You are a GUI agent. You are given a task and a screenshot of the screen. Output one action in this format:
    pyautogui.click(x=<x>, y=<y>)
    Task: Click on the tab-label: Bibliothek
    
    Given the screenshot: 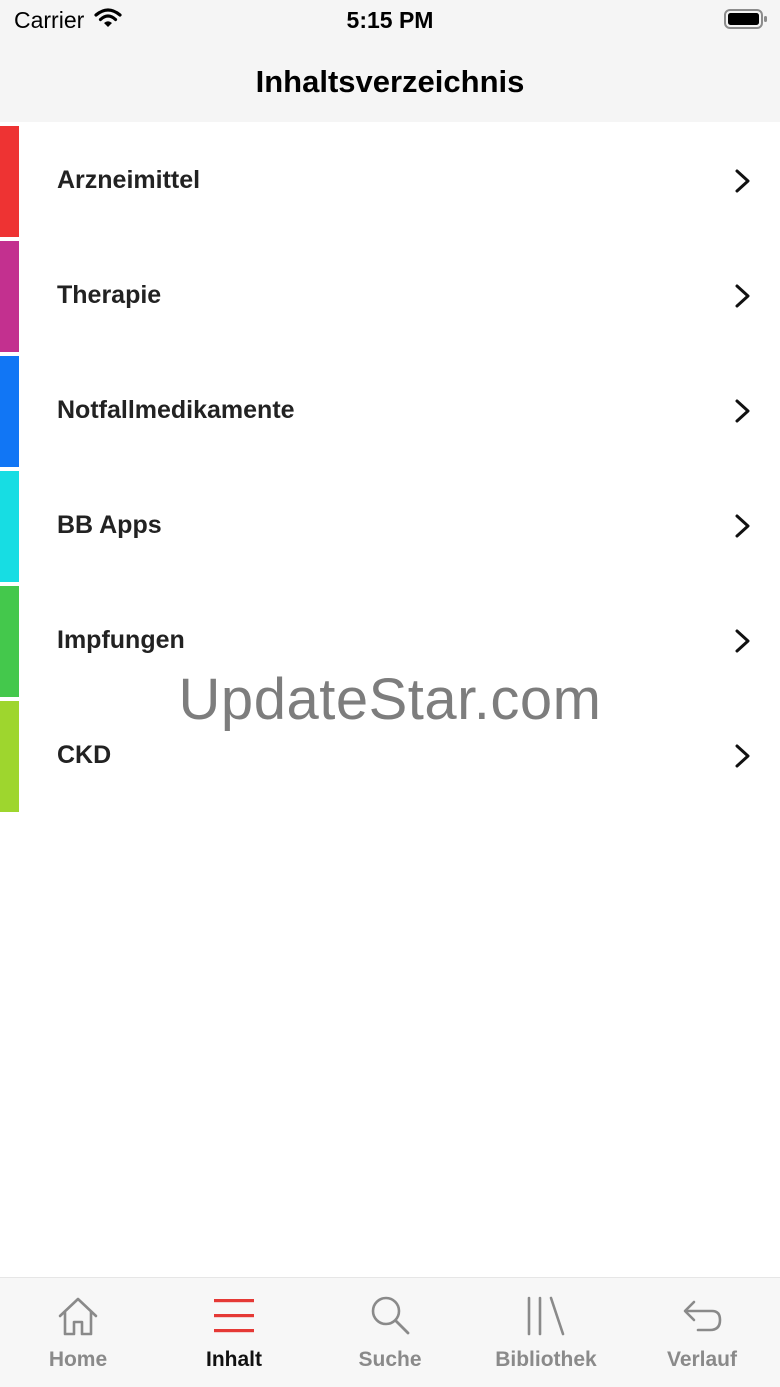 What is the action you would take?
    pyautogui.click(x=546, y=1359)
    